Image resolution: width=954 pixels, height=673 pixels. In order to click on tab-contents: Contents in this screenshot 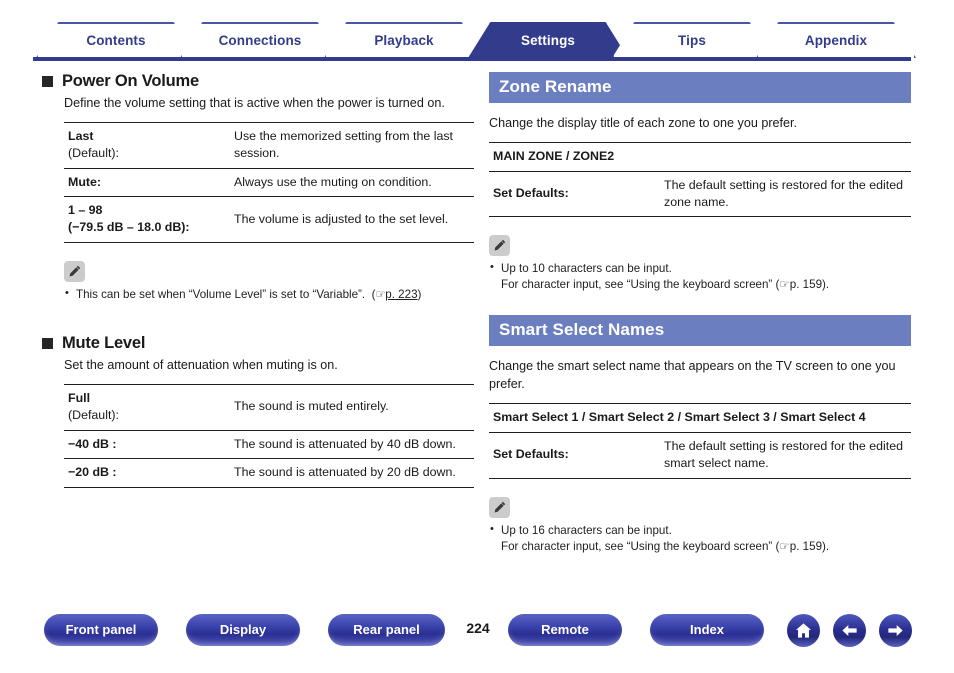, I will do `click(116, 40)`.